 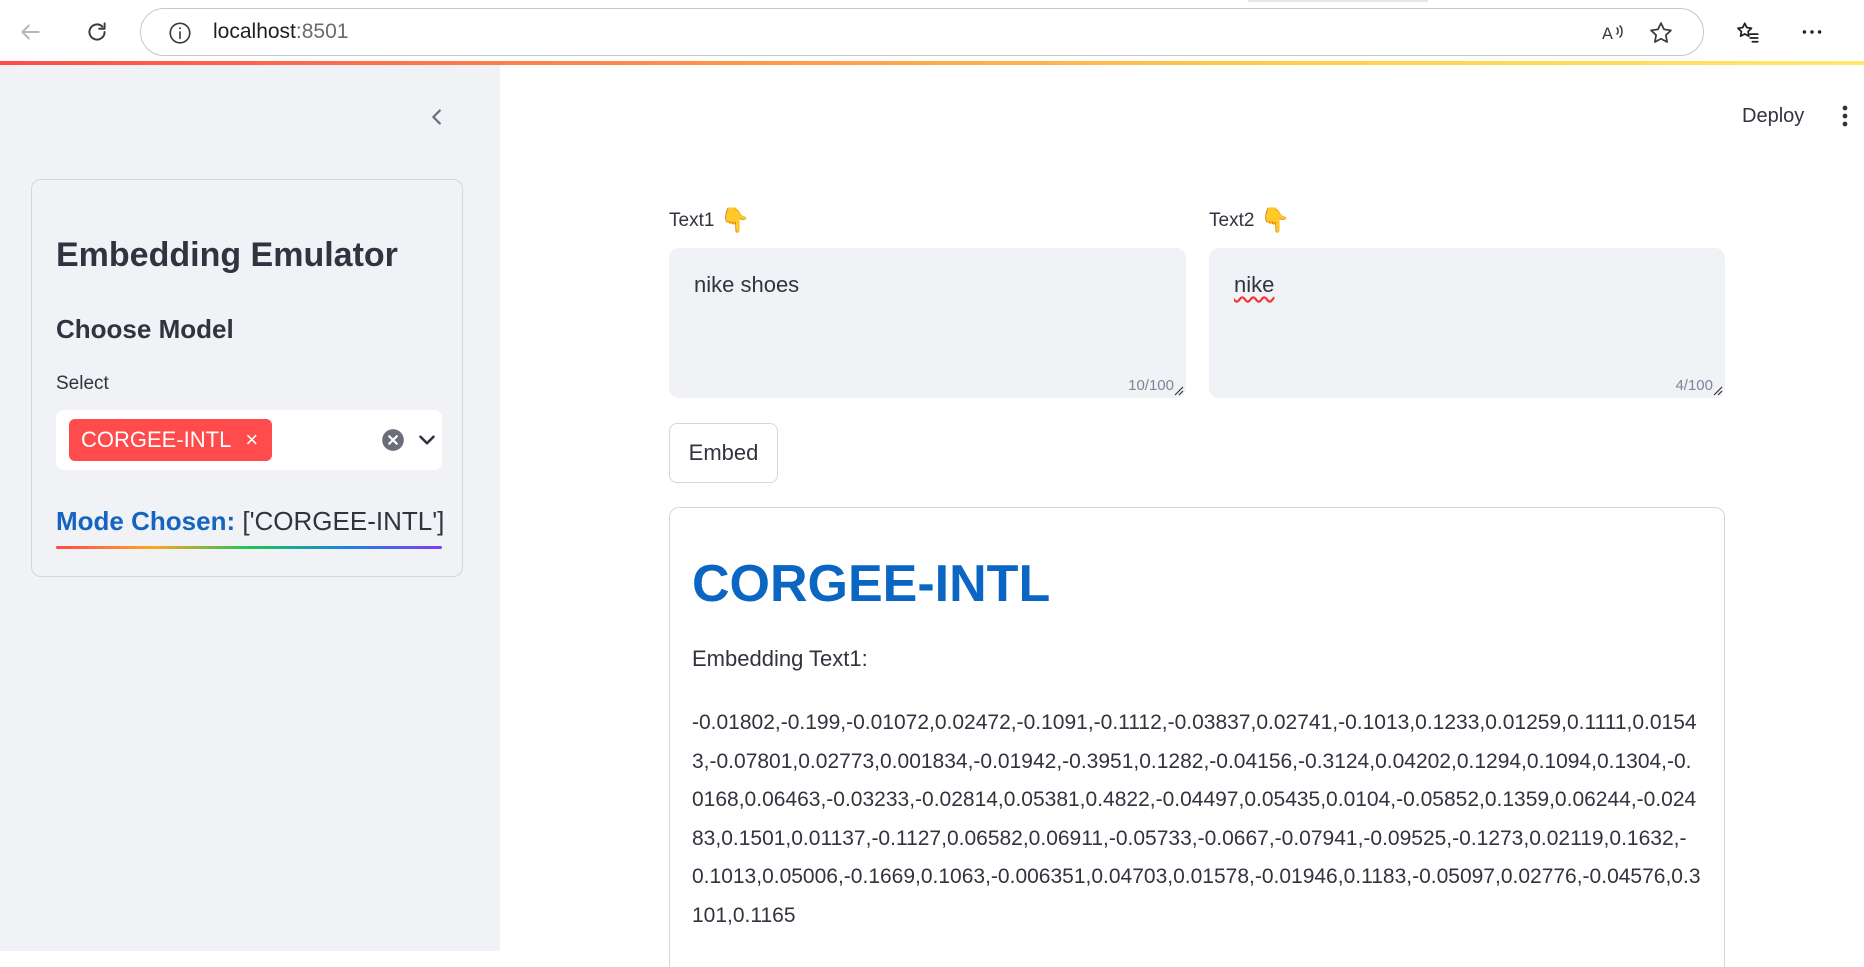 I want to click on text1-label-text: Text1, so click(x=692, y=220).